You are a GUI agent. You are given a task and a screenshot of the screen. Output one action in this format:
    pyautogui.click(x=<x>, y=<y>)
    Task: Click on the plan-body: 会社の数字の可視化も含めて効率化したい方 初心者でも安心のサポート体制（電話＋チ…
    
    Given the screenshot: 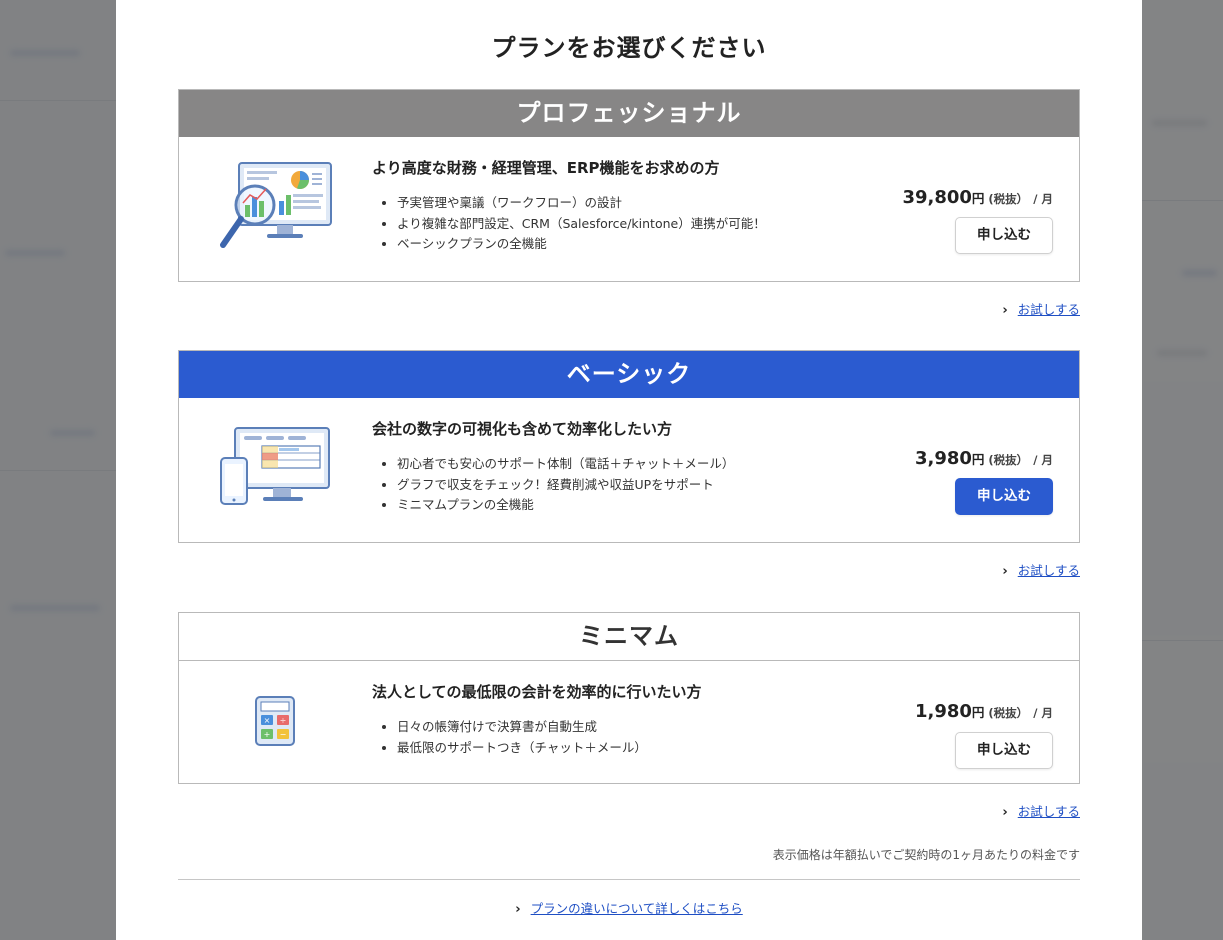 What is the action you would take?
    pyautogui.click(x=629, y=470)
    